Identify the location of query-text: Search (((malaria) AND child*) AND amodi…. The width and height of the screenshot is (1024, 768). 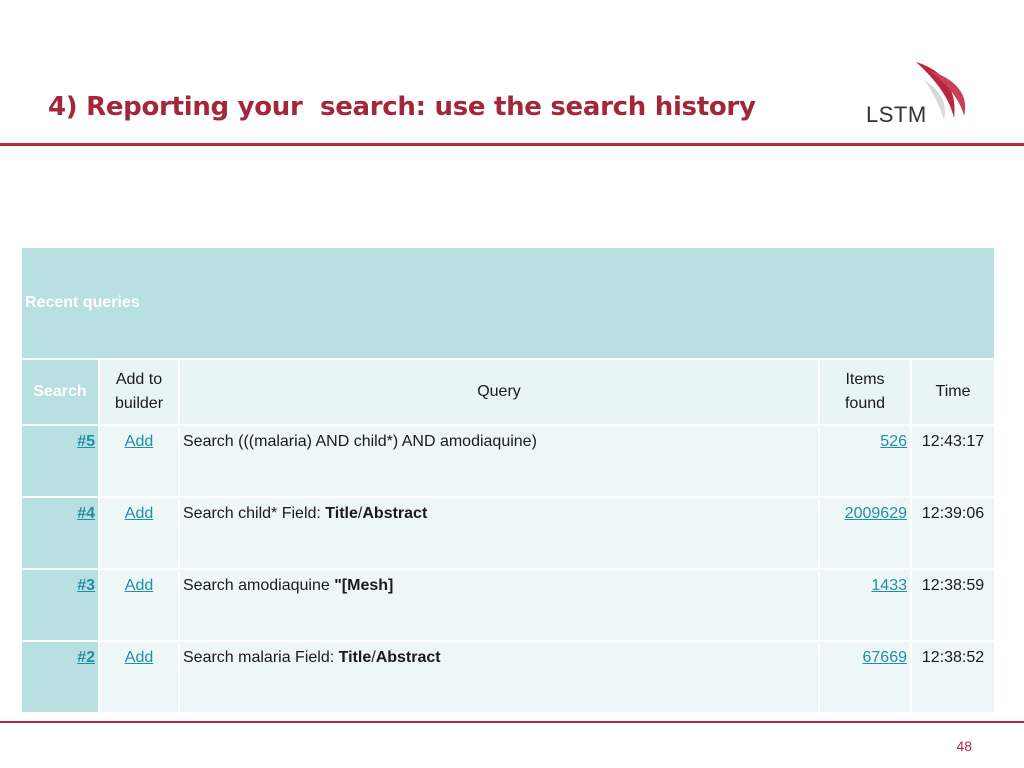
(360, 441).